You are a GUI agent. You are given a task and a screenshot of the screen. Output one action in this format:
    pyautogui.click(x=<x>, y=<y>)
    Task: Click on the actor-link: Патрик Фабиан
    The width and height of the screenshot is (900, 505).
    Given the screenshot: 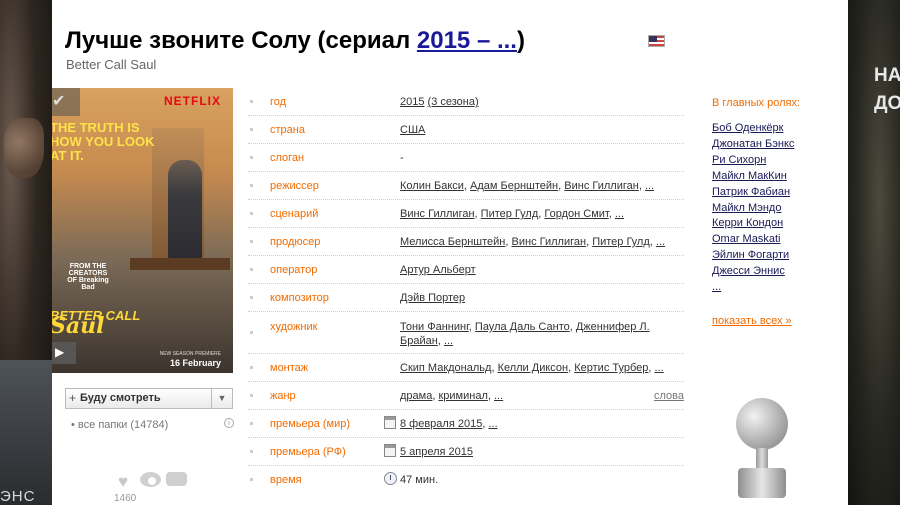 What is the action you would take?
    pyautogui.click(x=751, y=192)
    